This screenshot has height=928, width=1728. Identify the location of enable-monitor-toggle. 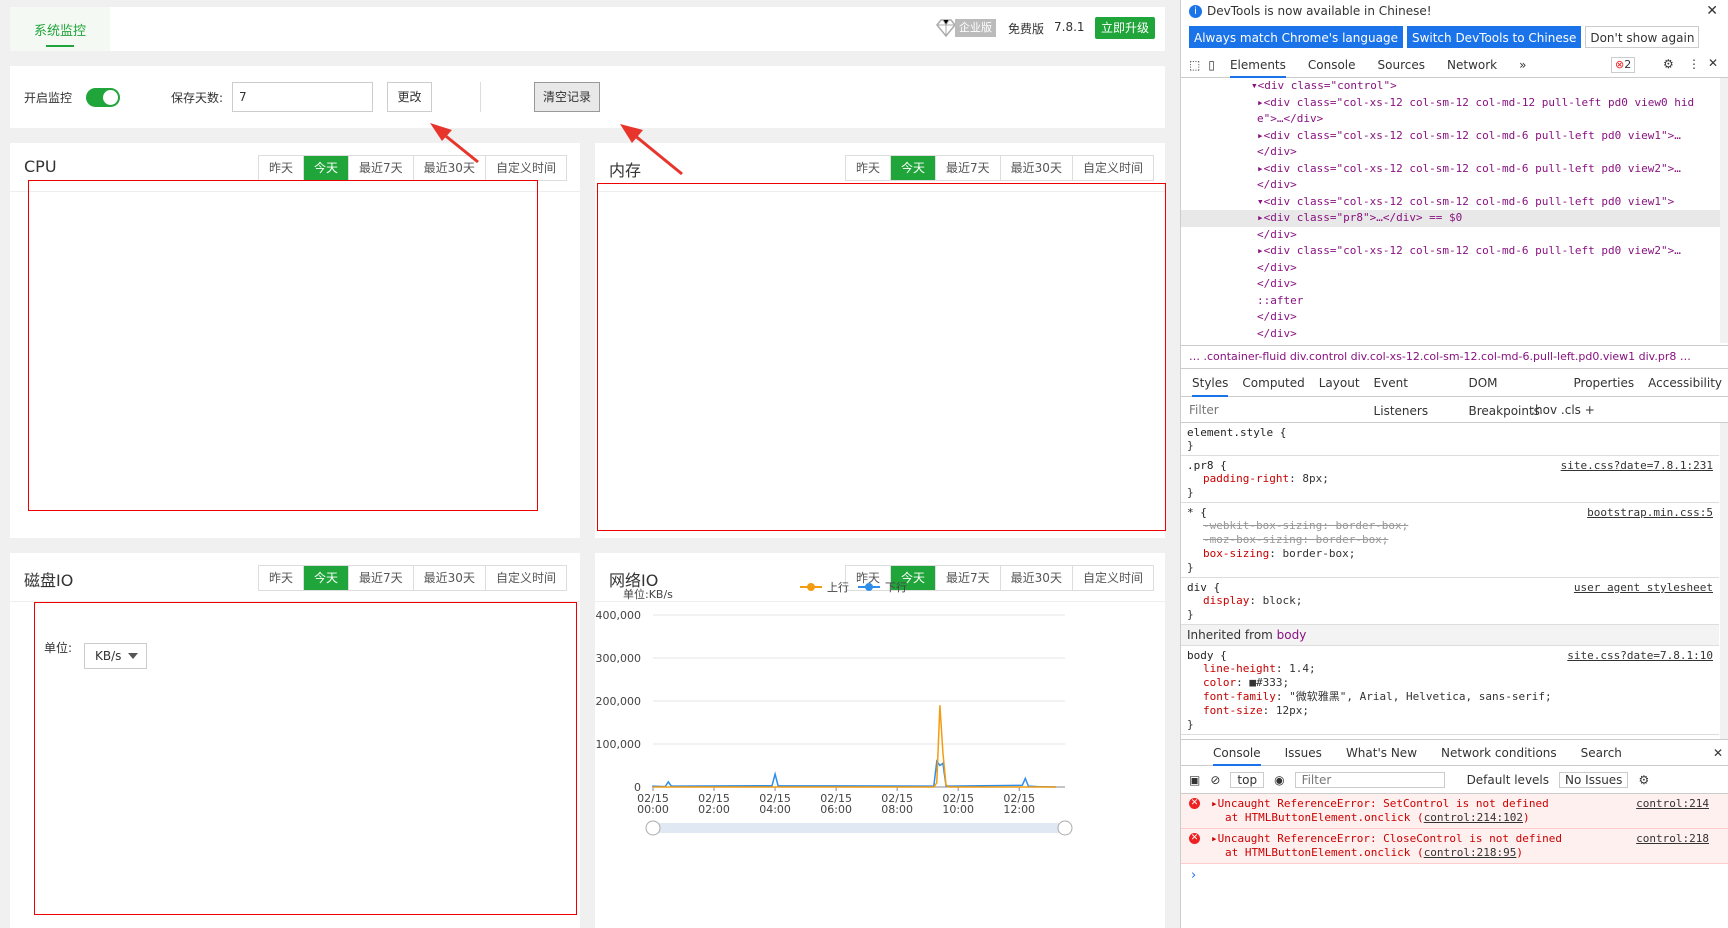
(103, 97).